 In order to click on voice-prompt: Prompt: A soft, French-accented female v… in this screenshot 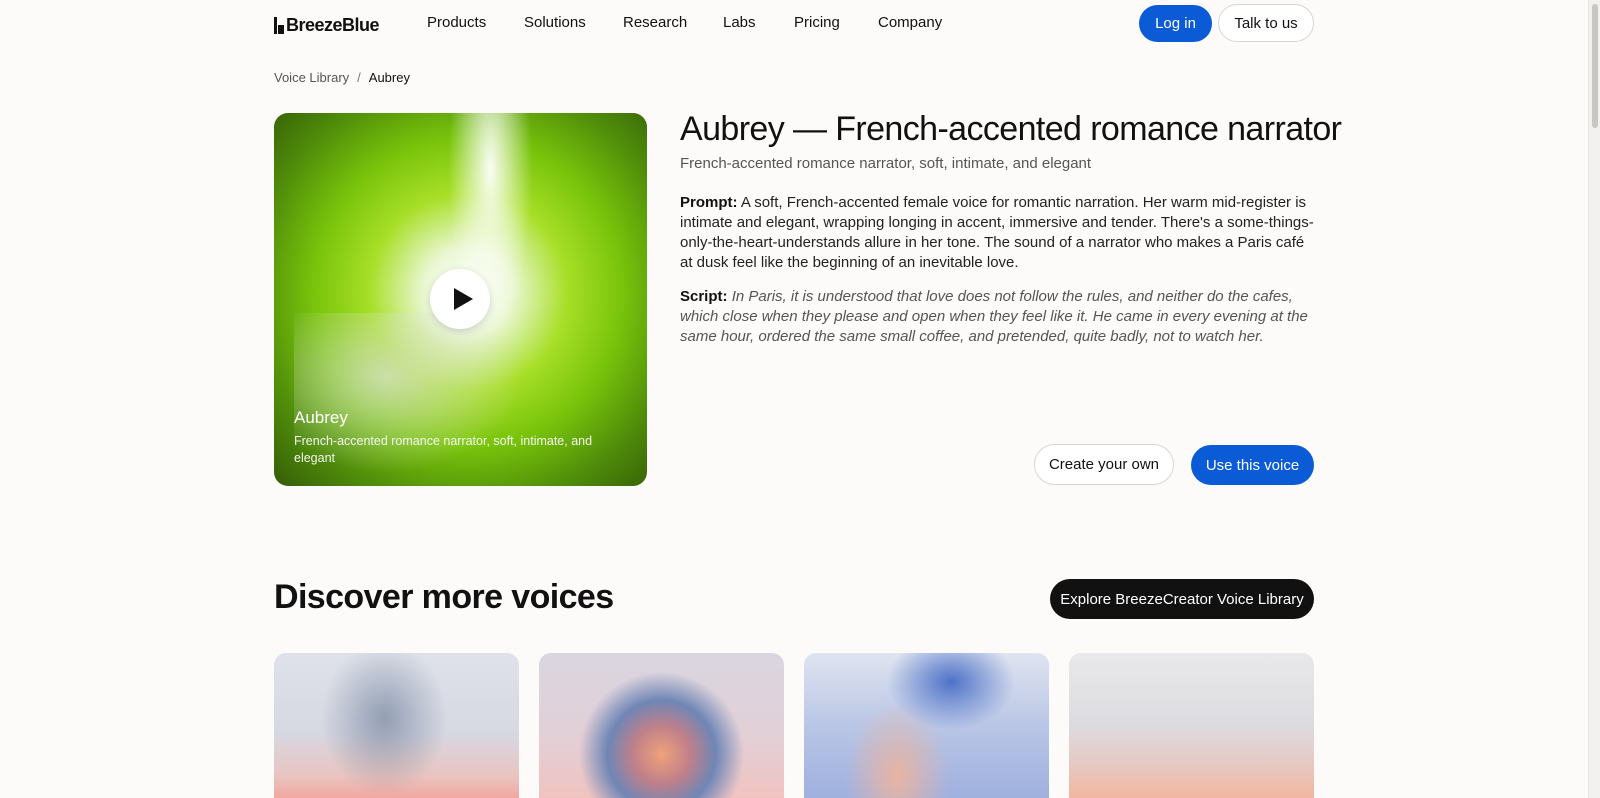, I will do `click(997, 233)`.